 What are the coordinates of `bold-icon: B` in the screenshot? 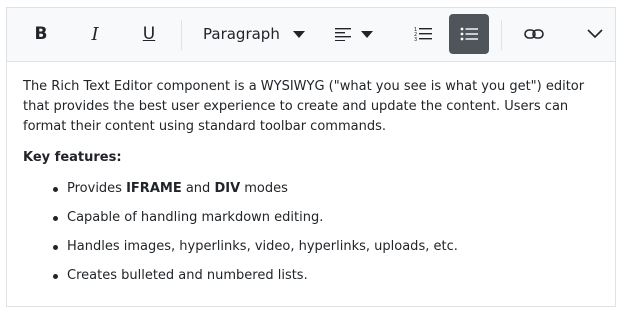 It's located at (41, 34).